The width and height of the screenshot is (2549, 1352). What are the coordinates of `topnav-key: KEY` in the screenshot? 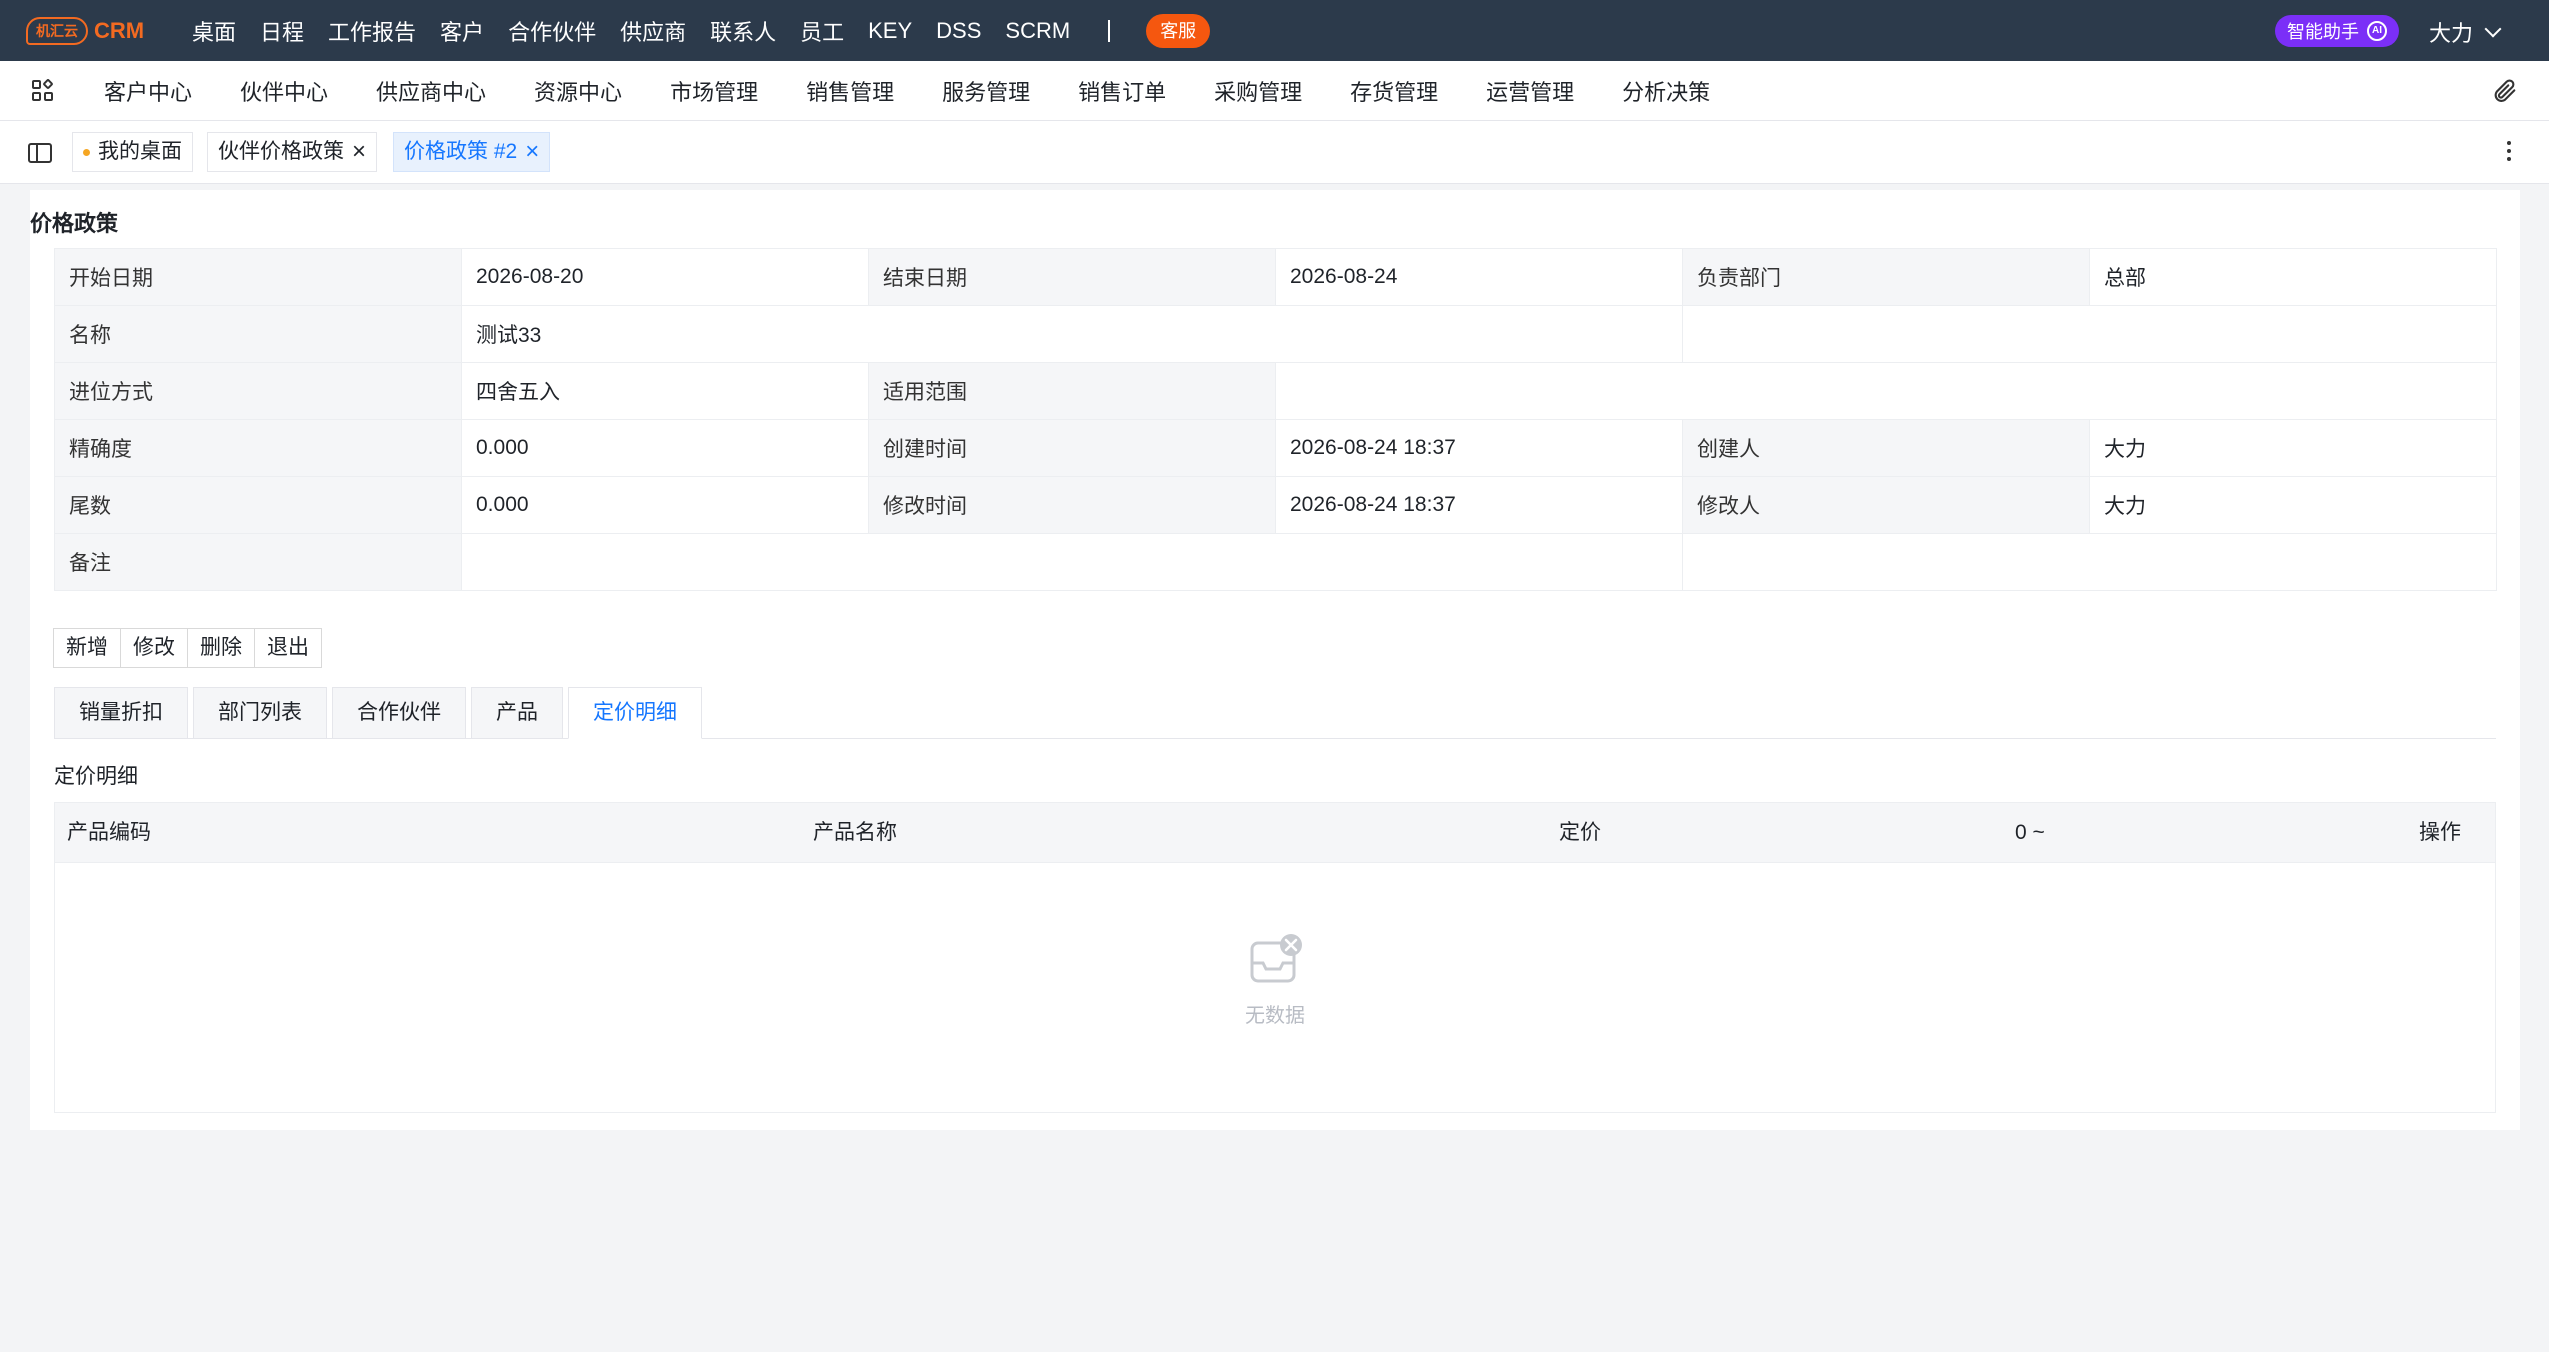 It's located at (890, 31).